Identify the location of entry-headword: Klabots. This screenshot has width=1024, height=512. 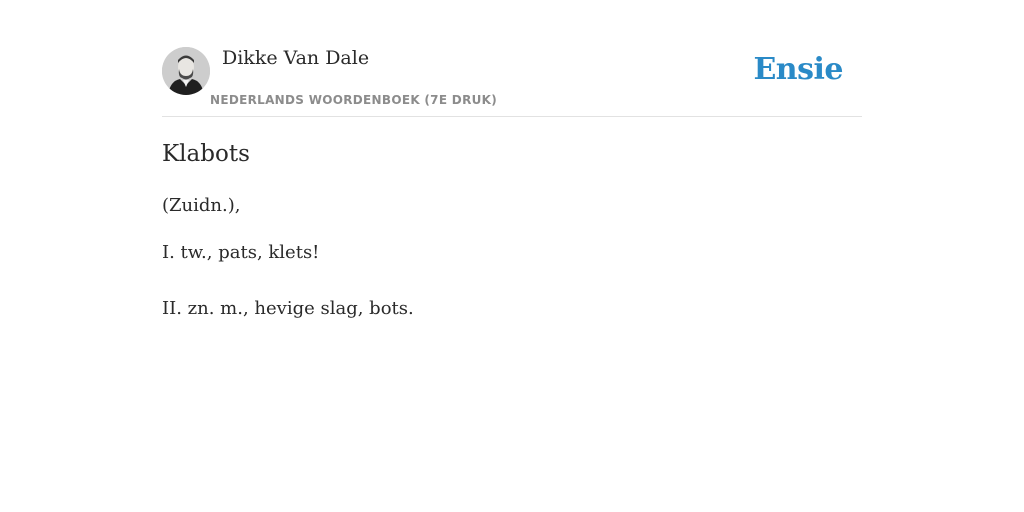
(206, 154).